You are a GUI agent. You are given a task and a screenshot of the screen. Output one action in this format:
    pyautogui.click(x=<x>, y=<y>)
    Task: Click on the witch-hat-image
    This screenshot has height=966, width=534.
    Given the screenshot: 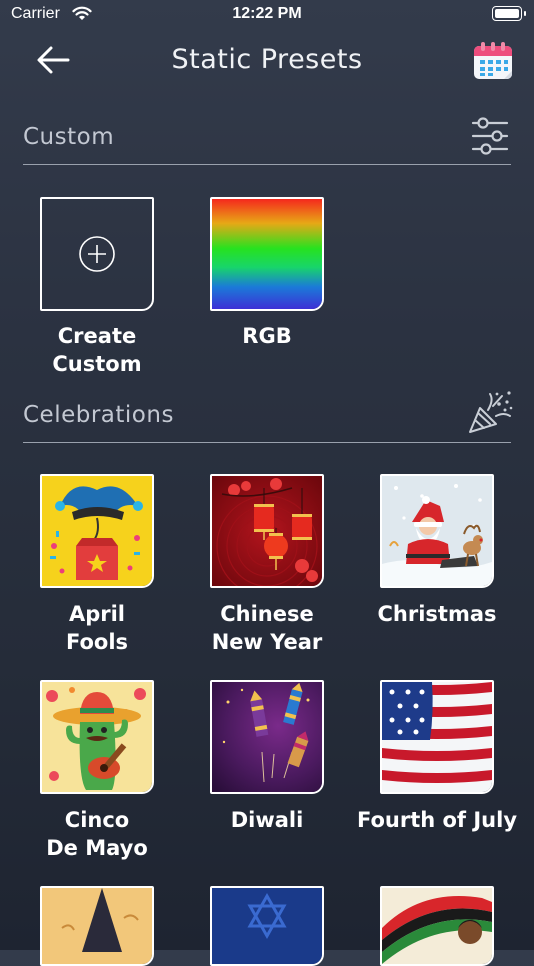 What is the action you would take?
    pyautogui.click(x=97, y=926)
    